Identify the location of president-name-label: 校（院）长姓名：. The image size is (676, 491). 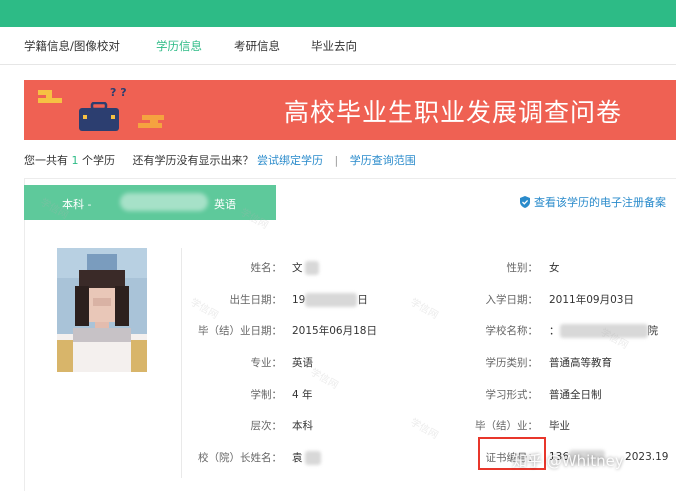
(240, 458).